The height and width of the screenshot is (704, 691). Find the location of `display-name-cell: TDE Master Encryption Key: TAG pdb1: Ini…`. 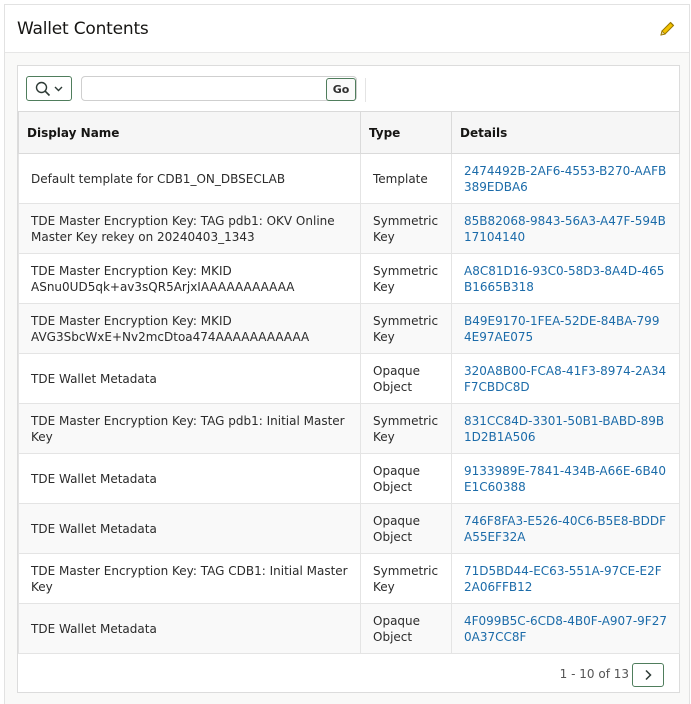

display-name-cell: TDE Master Encryption Key: TAG pdb1: Ini… is located at coordinates (189, 428).